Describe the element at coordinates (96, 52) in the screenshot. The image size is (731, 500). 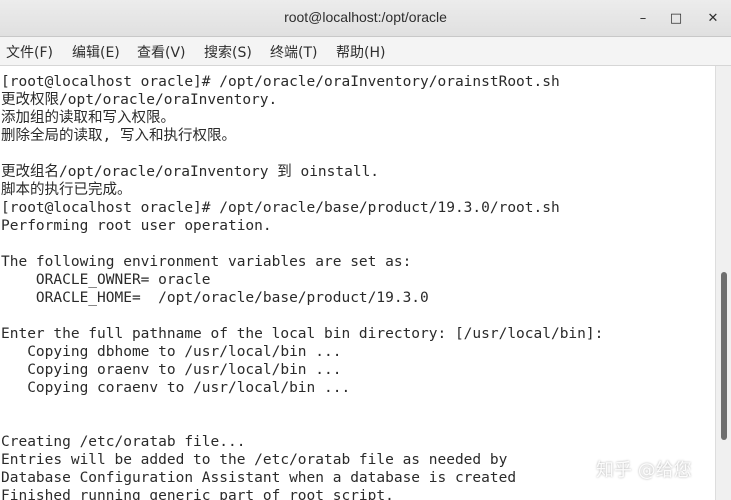
I see `menu-edit: 编辑(E)` at that location.